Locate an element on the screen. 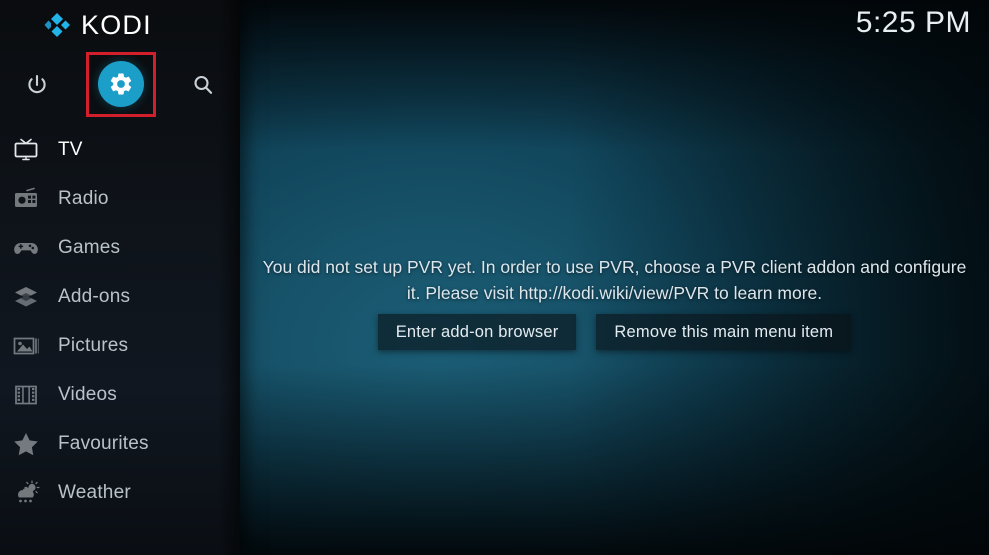 This screenshot has height=555, width=989. kodi-diamond-logo-icon is located at coordinates (57, 25).